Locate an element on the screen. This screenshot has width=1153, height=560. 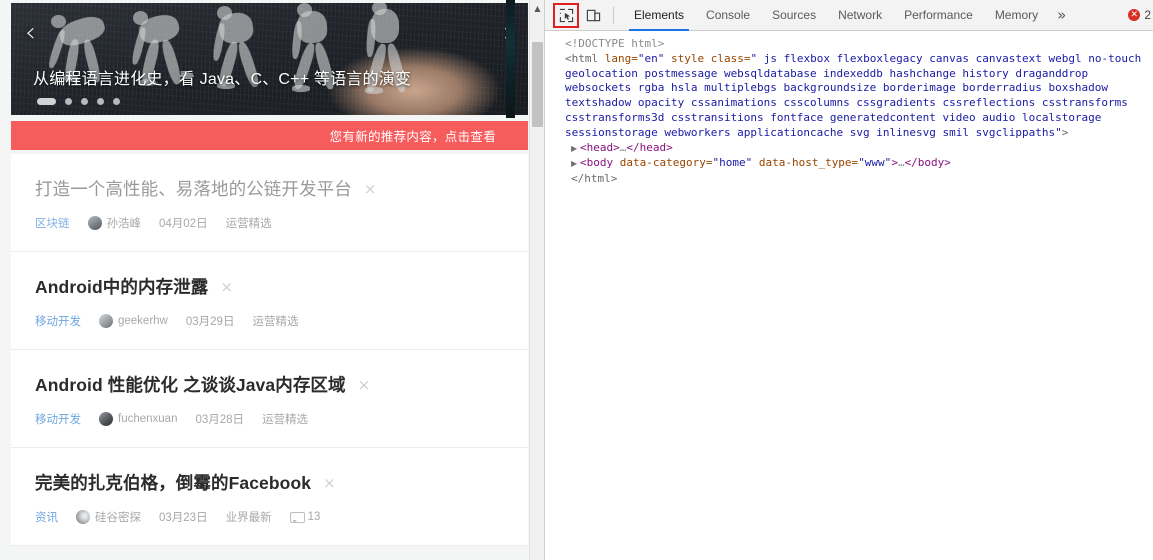
more-tabs-chevron-icon: » is located at coordinates (1061, 15).